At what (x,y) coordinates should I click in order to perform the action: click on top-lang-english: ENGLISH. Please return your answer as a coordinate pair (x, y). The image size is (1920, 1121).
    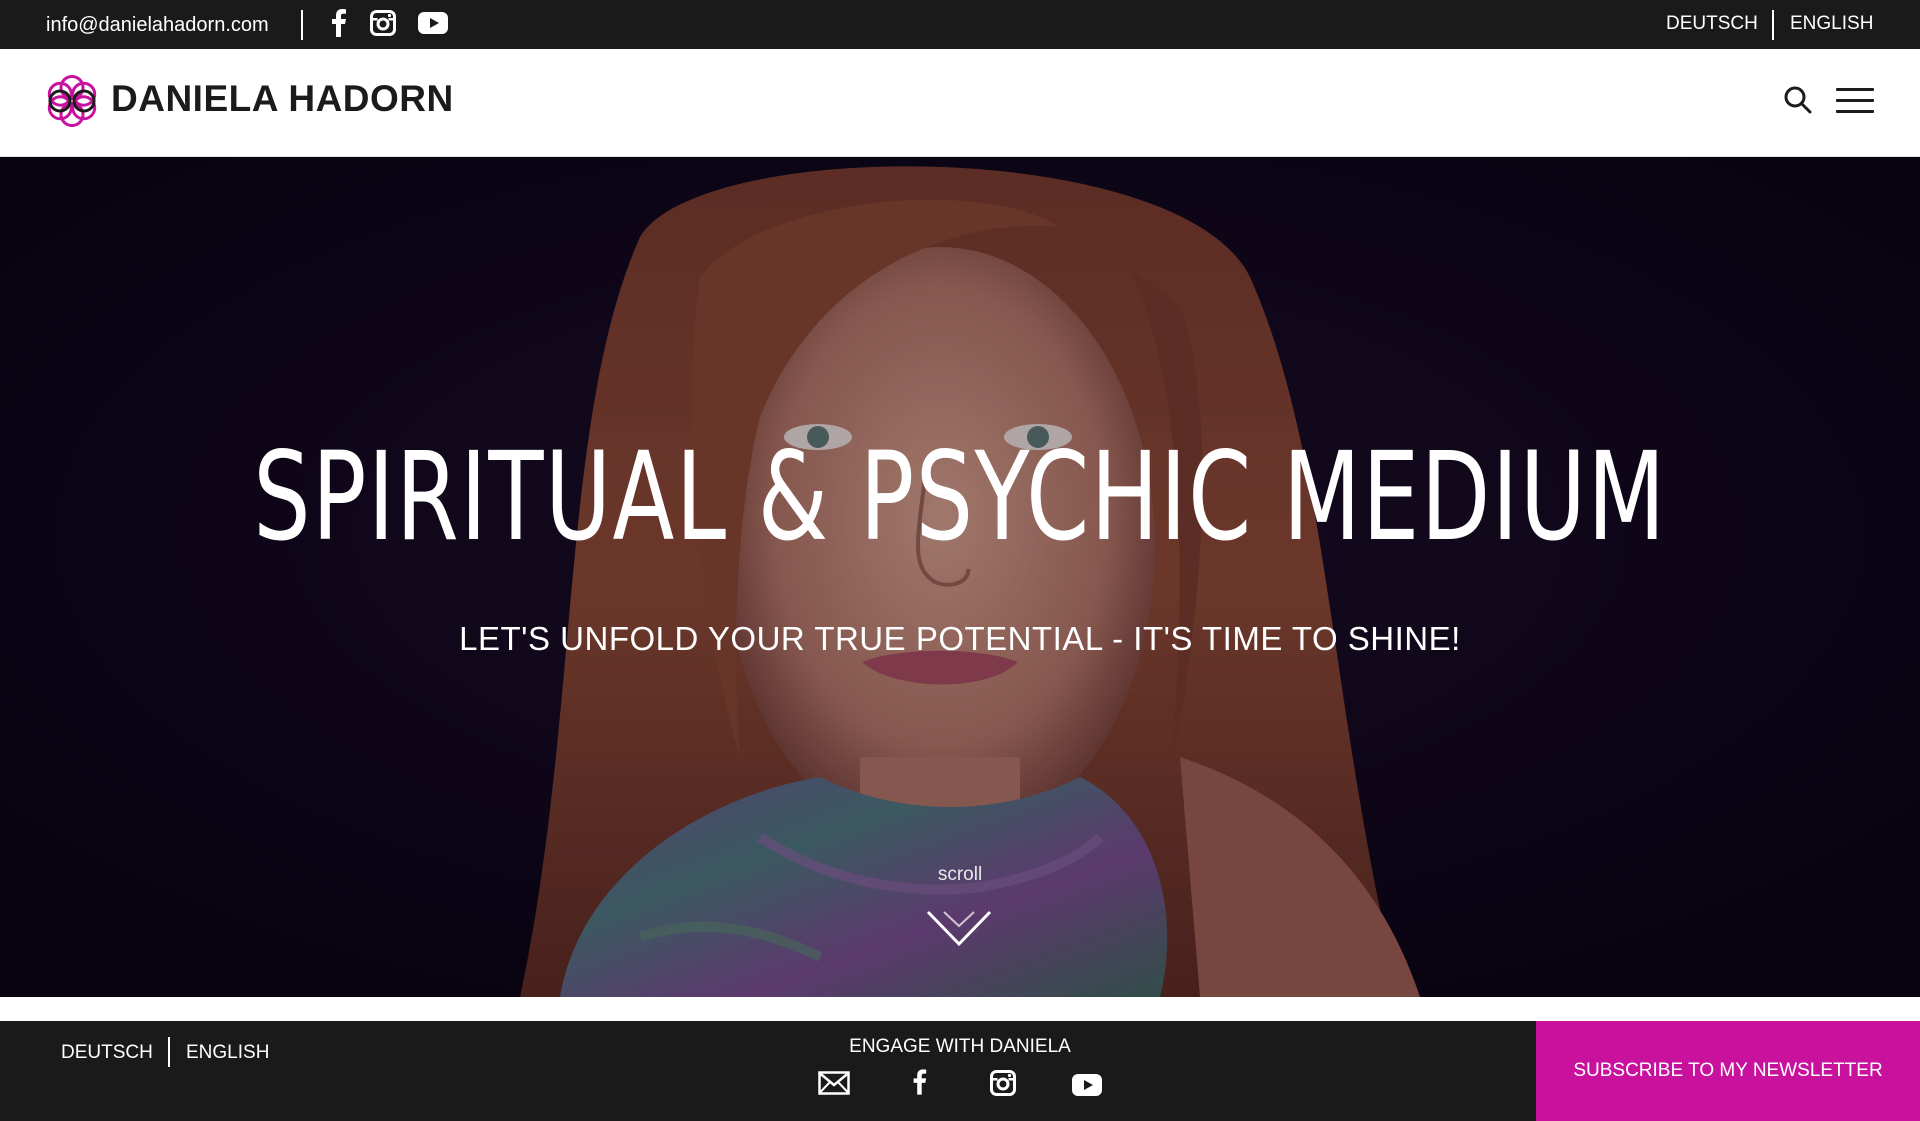
    Looking at the image, I should click on (1831, 24).